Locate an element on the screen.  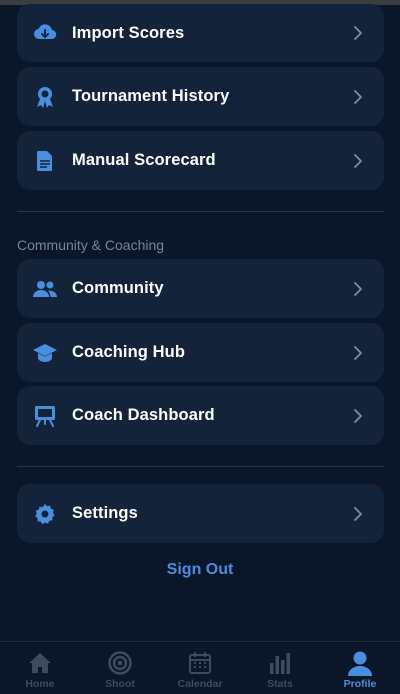
menu-item-manual-scorecard: Manual Scorecard is located at coordinates (200, 160).